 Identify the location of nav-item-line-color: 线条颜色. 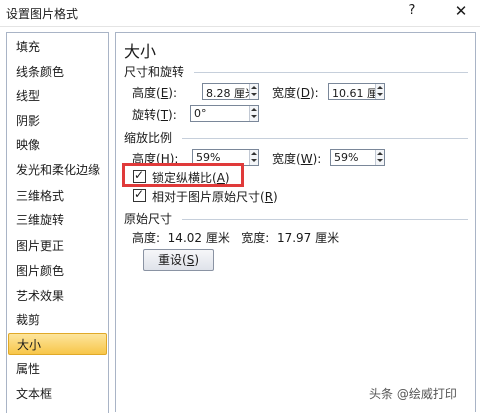
(57, 72).